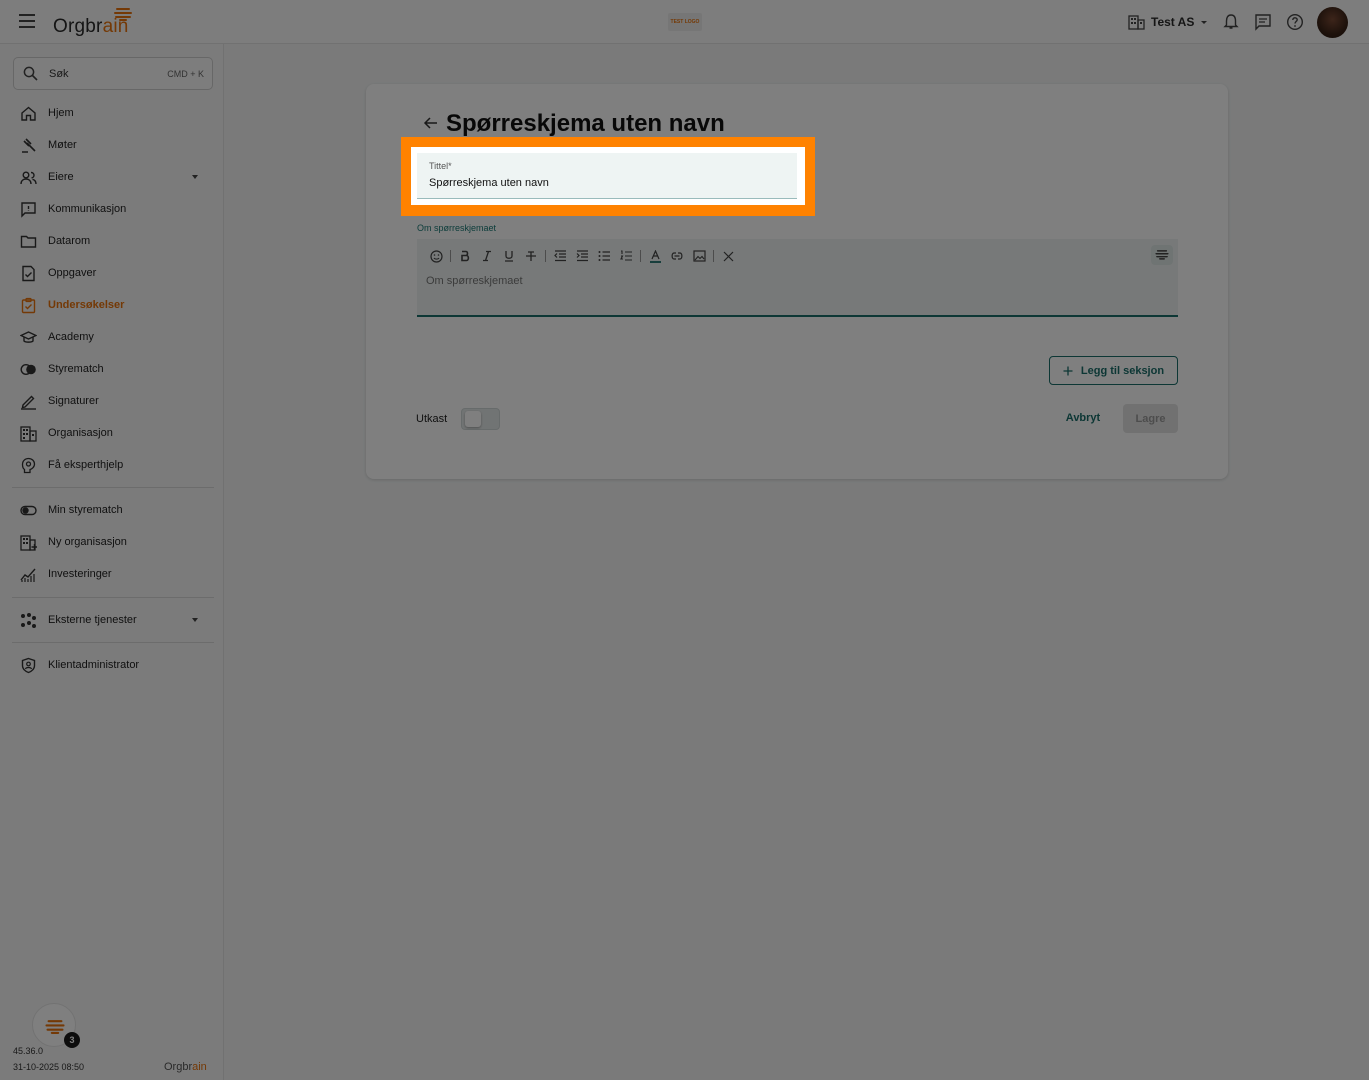 The width and height of the screenshot is (1369, 1080). What do you see at coordinates (457, 228) in the screenshot?
I see `about-field-label: Om spørreskjemaet` at bounding box center [457, 228].